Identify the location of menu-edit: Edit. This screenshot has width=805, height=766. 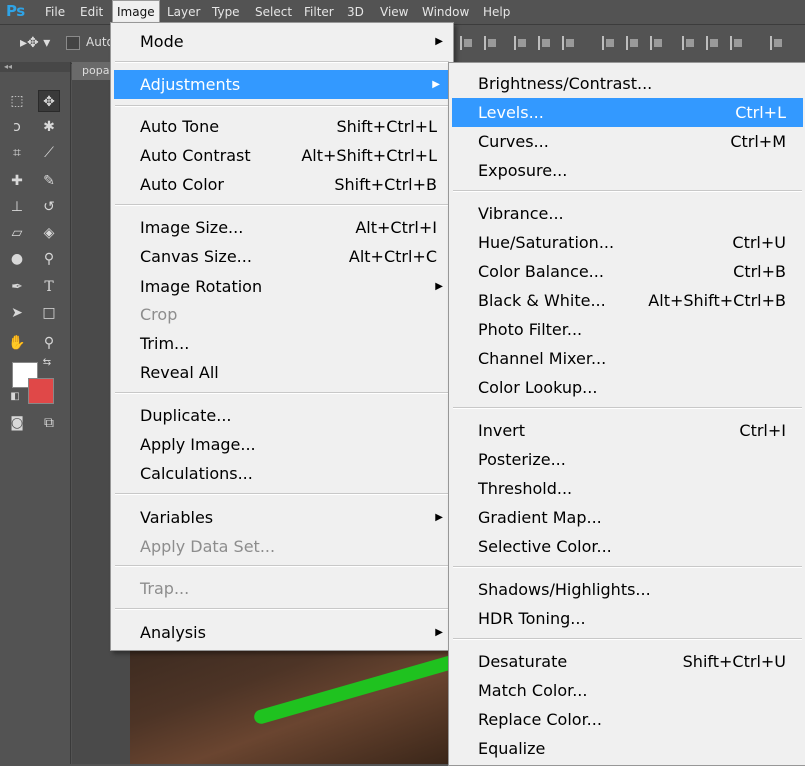
(91, 12).